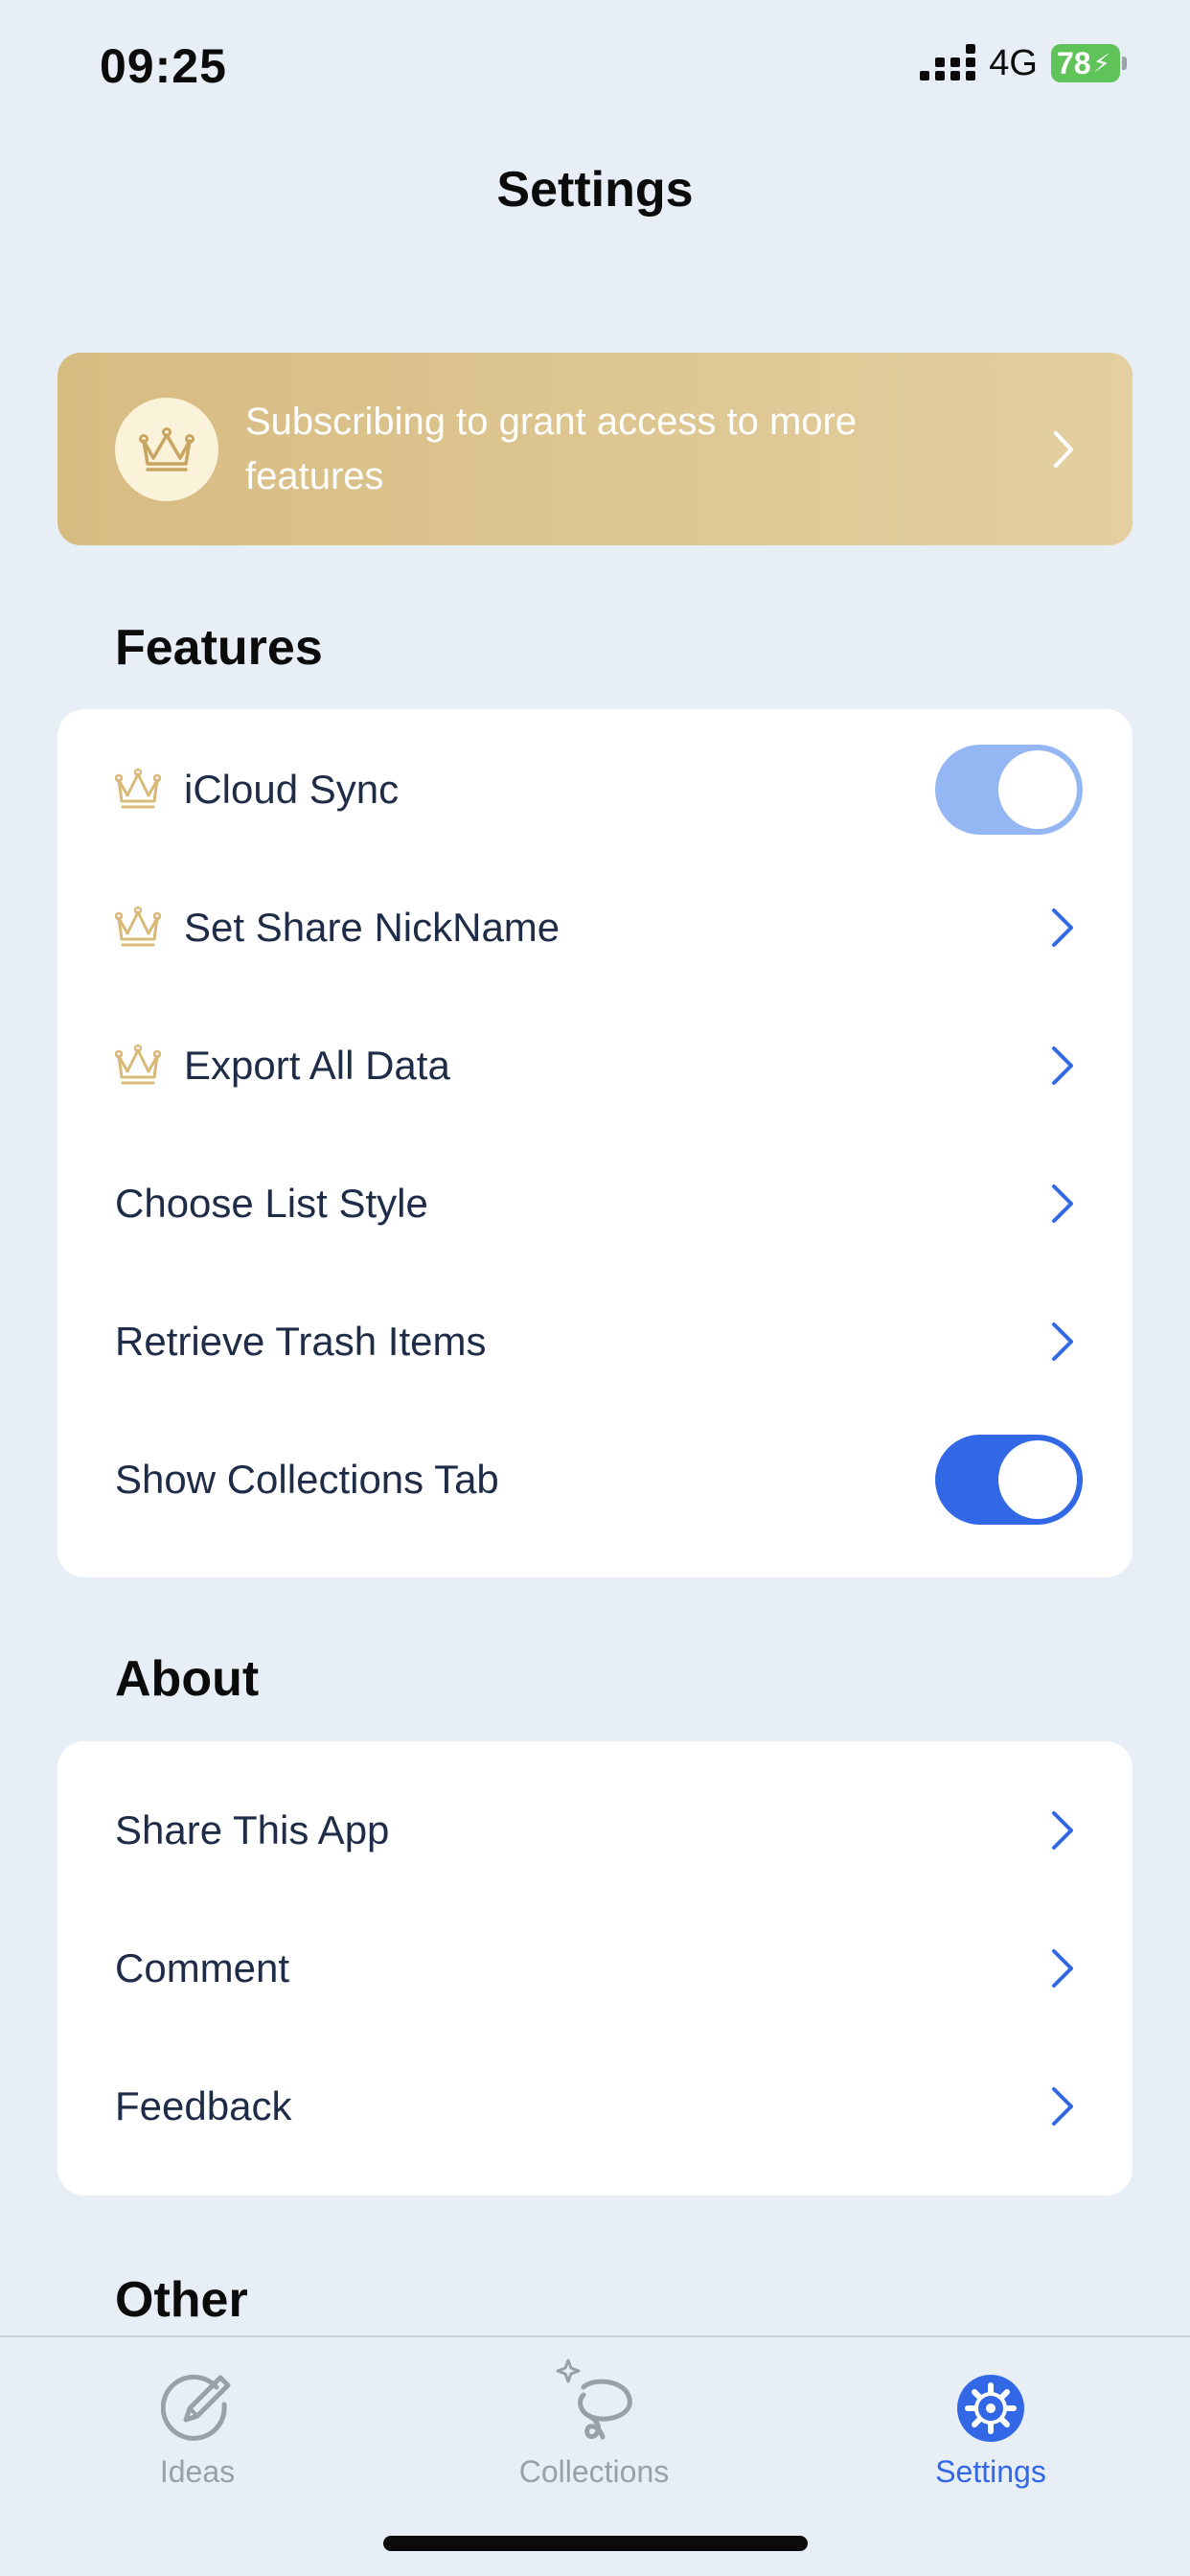  What do you see at coordinates (182, 2300) in the screenshot?
I see `section-title-other: Other` at bounding box center [182, 2300].